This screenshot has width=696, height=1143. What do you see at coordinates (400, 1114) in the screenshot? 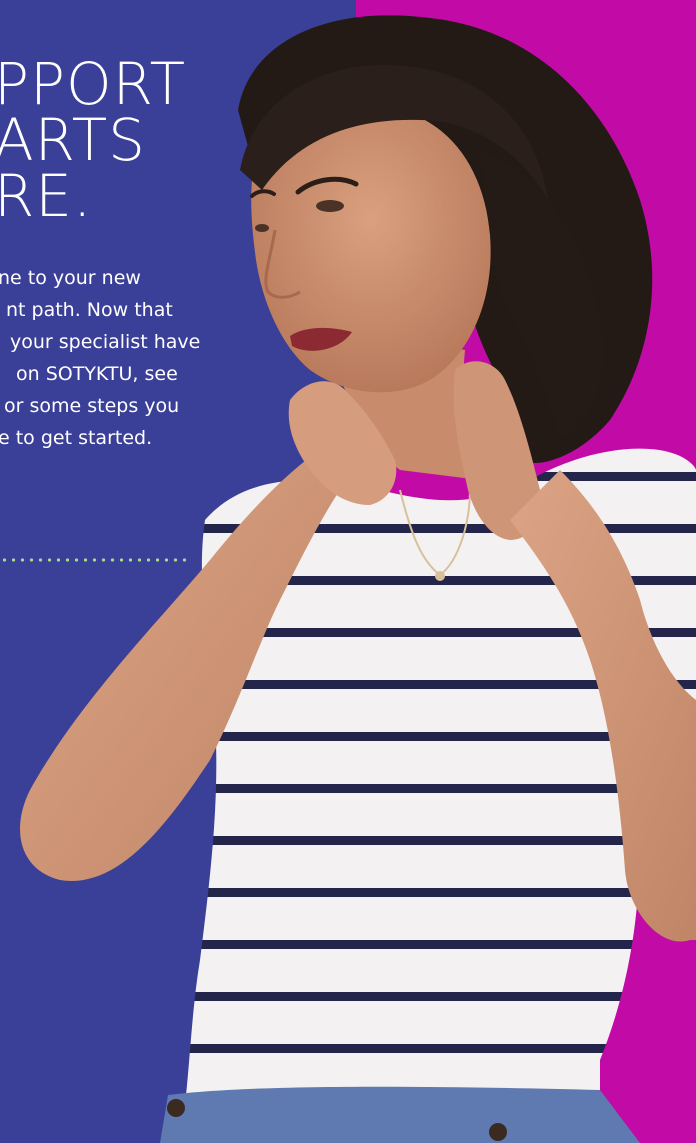
I see `jeans` at bounding box center [400, 1114].